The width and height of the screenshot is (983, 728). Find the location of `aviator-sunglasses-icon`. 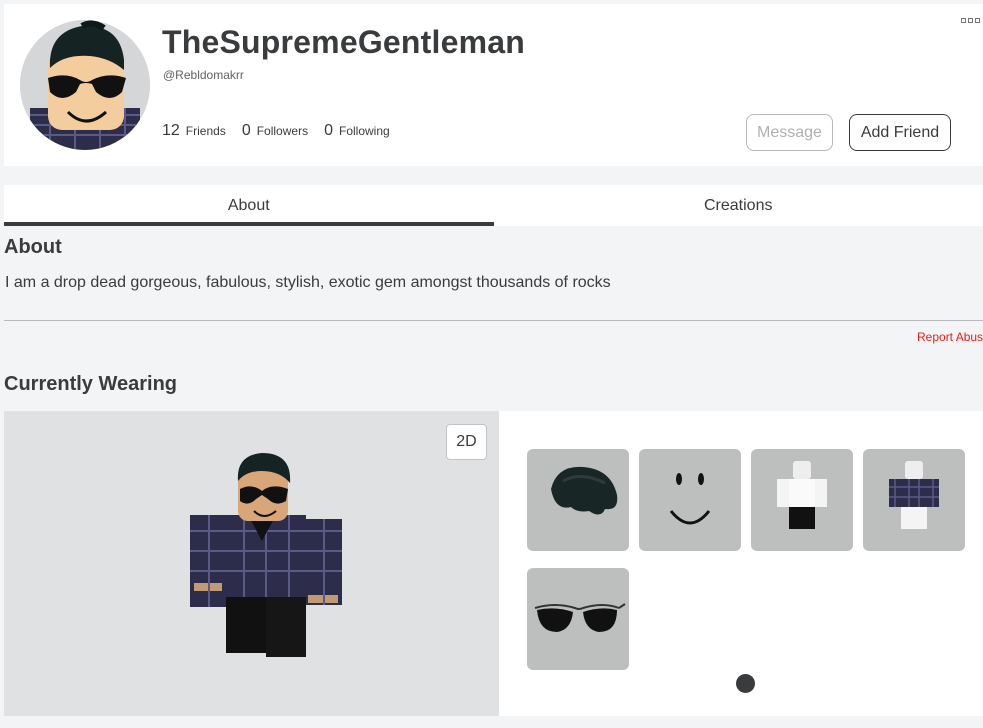

aviator-sunglasses-icon is located at coordinates (580, 617).